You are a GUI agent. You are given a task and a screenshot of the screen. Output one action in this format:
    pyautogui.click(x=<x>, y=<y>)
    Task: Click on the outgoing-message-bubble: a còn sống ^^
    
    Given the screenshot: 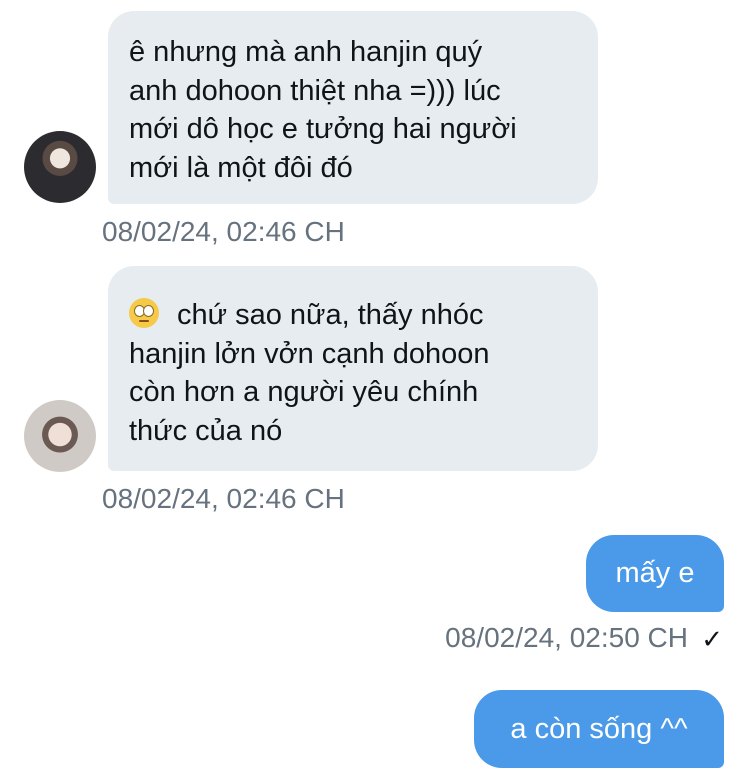 What is the action you would take?
    pyautogui.click(x=599, y=729)
    